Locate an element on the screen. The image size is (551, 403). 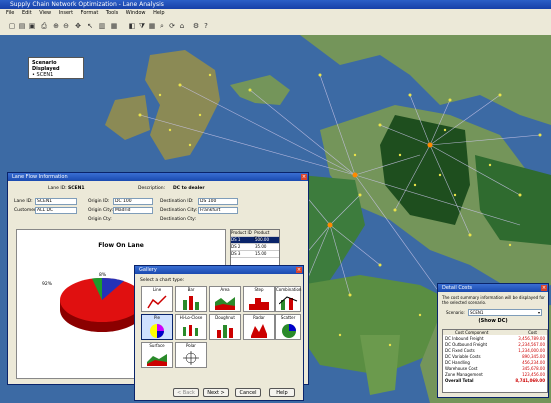
menu-help: Help is located at coordinates (158, 13).